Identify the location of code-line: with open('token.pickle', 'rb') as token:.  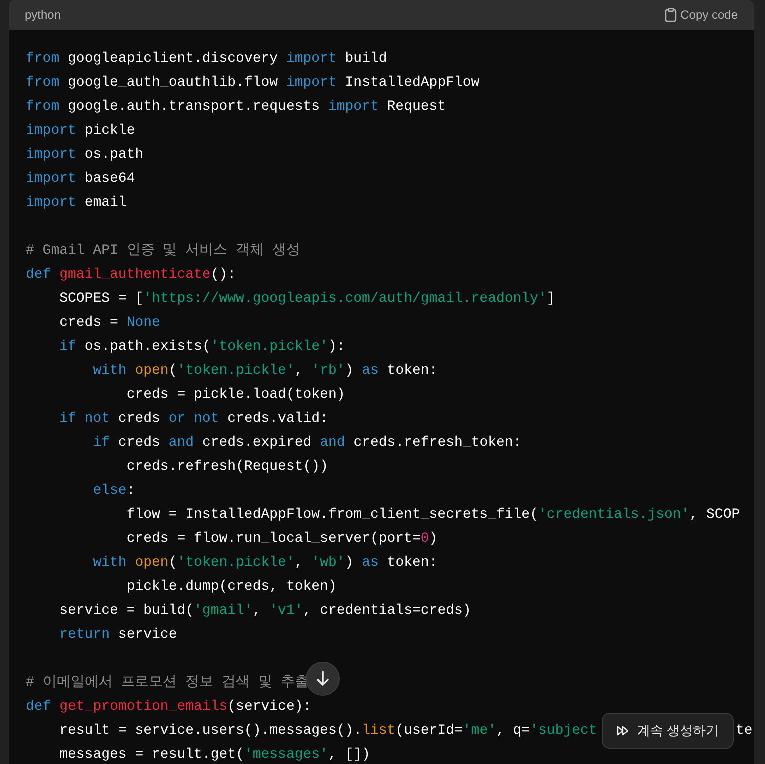
(265, 371).